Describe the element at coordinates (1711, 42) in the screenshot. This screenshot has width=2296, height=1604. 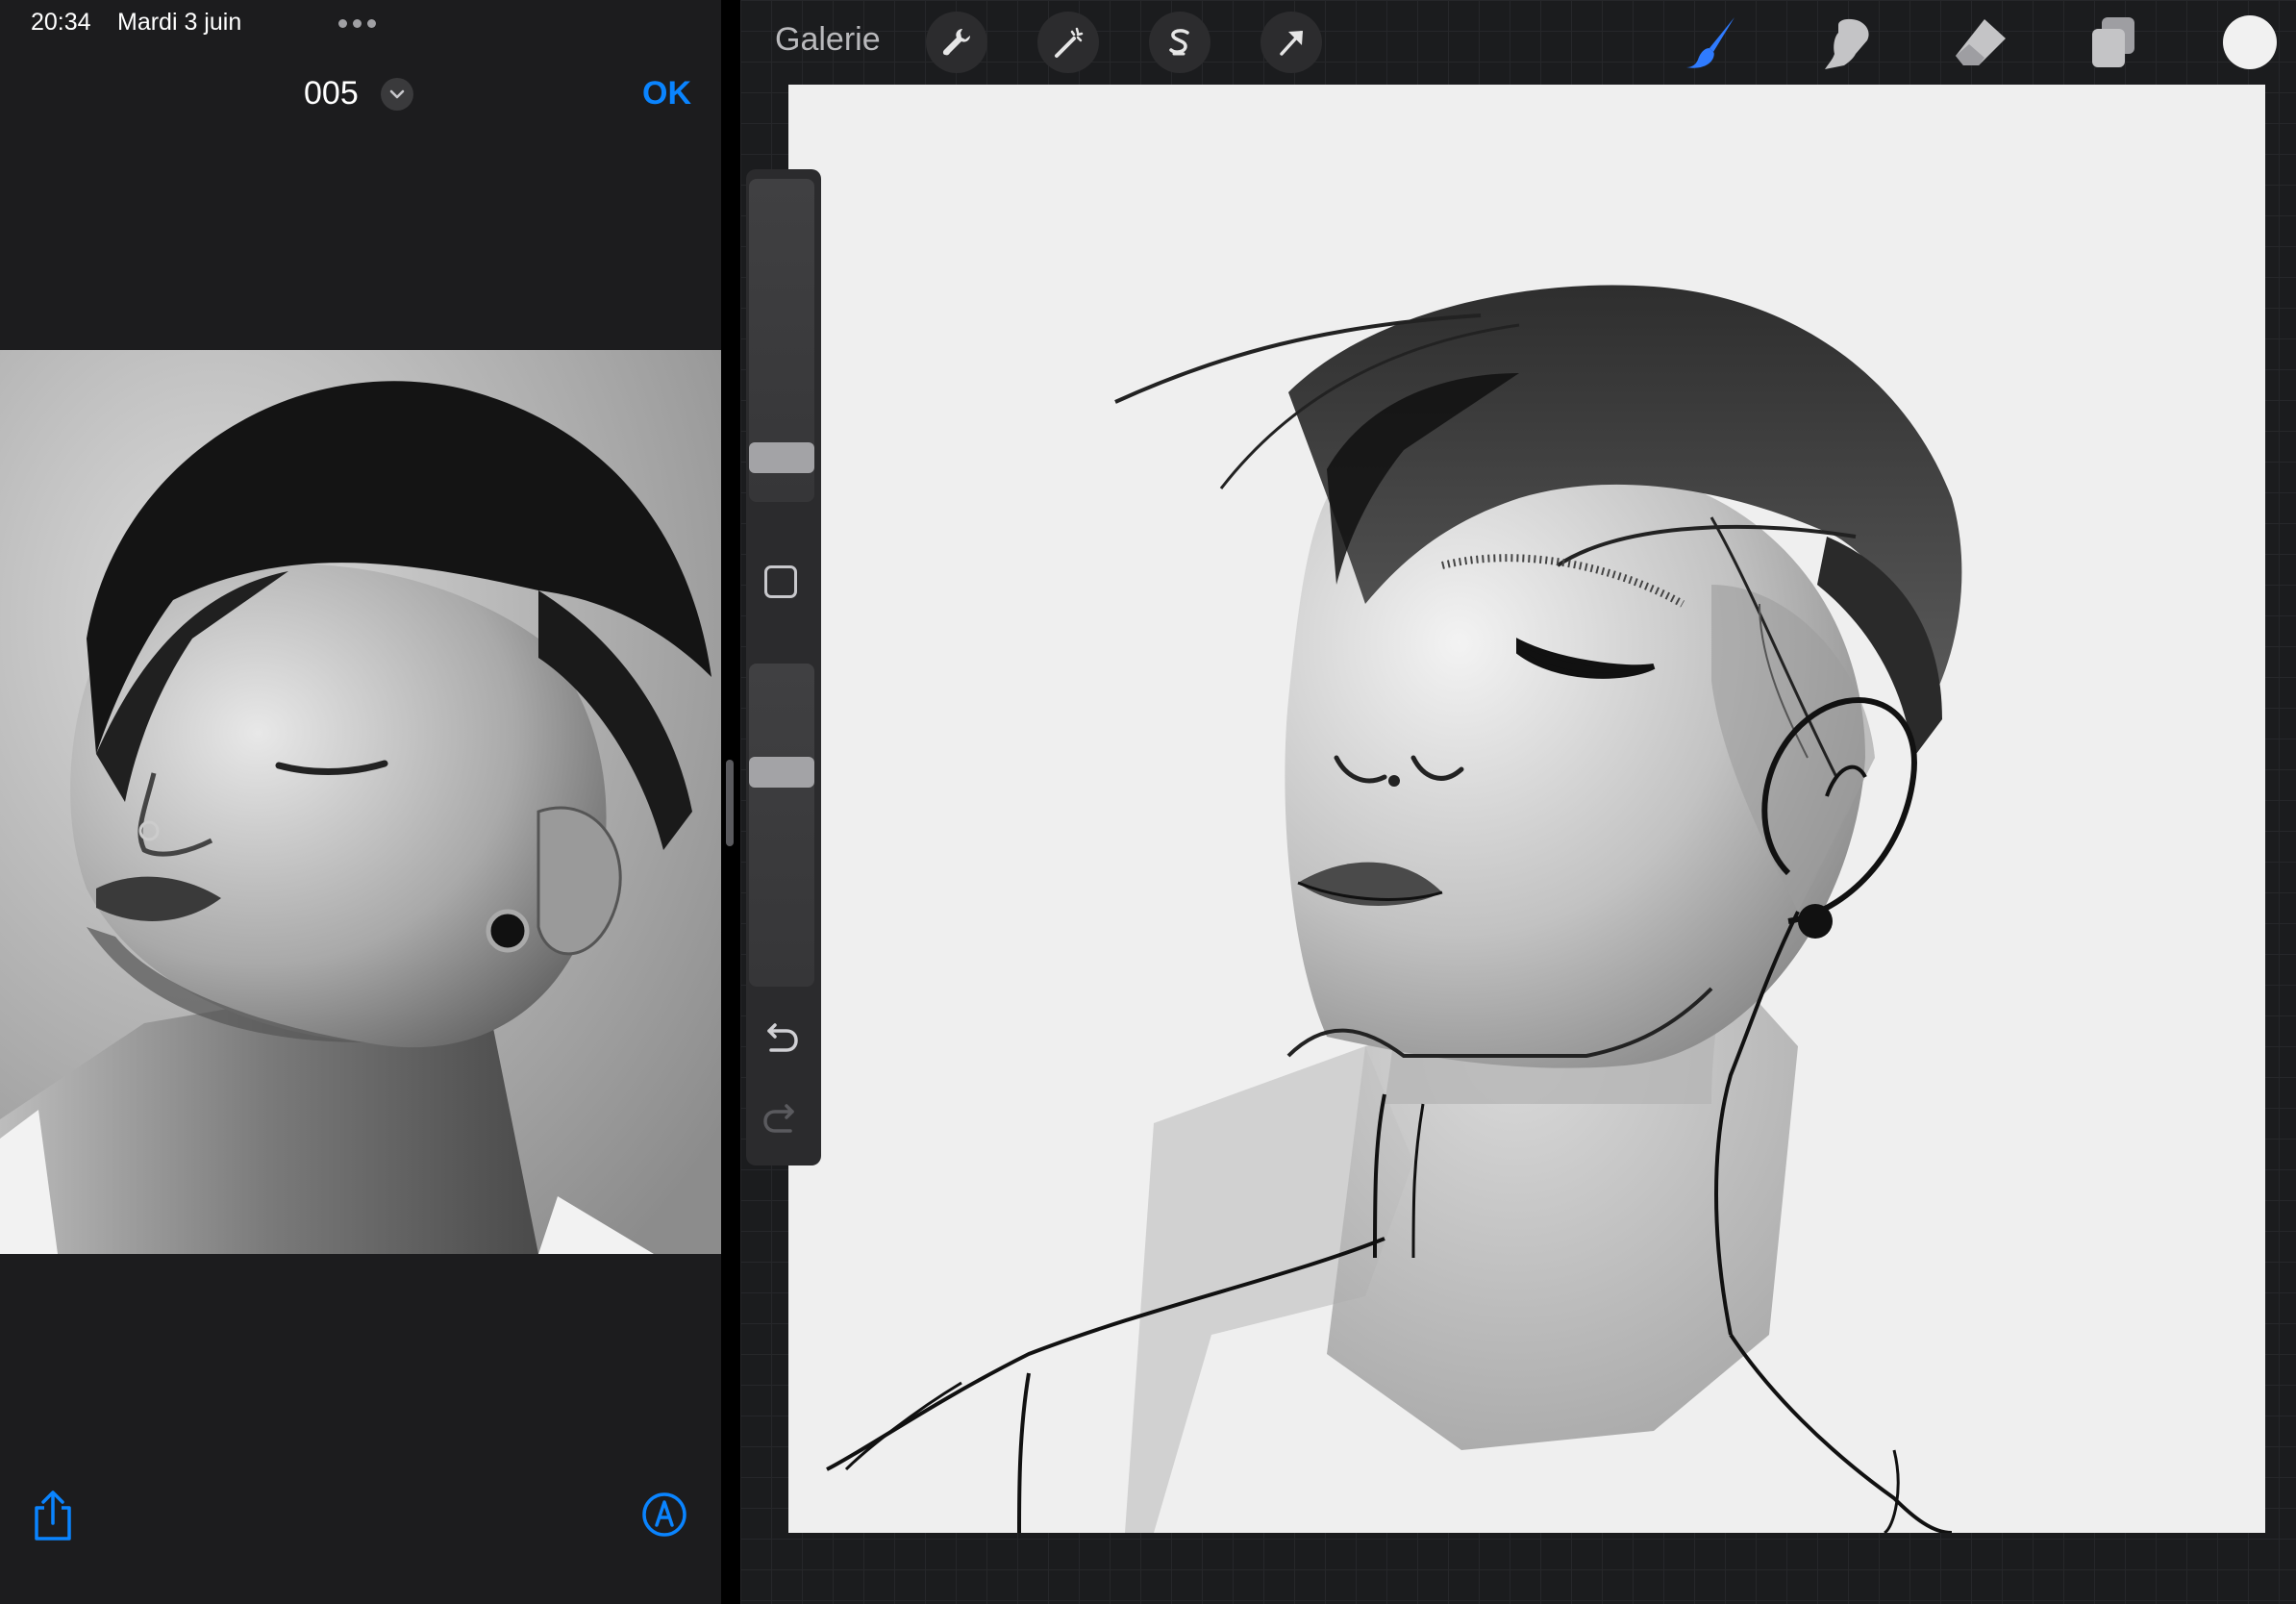
I see `brush-icon` at that location.